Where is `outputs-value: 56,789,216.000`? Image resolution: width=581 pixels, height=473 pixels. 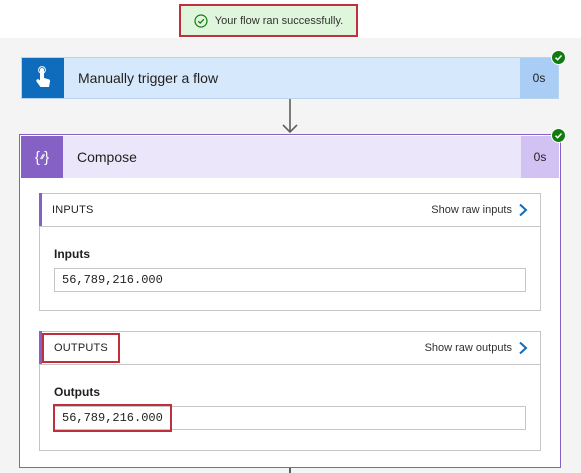
outputs-value: 56,789,216.000 is located at coordinates (112, 418).